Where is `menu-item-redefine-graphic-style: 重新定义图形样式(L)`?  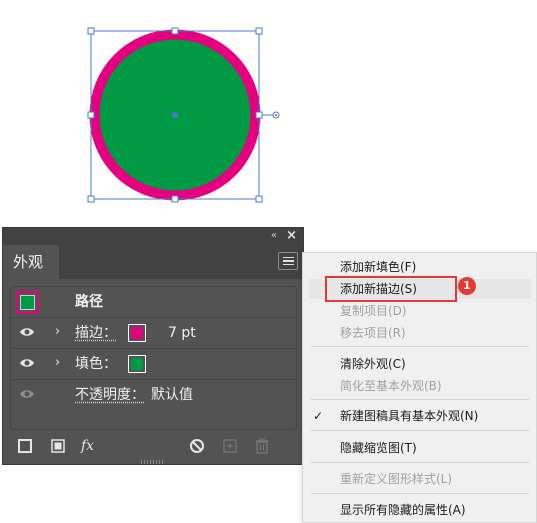
menu-item-redefine-graphic-style: 重新定义图形样式(L) is located at coordinates (396, 479).